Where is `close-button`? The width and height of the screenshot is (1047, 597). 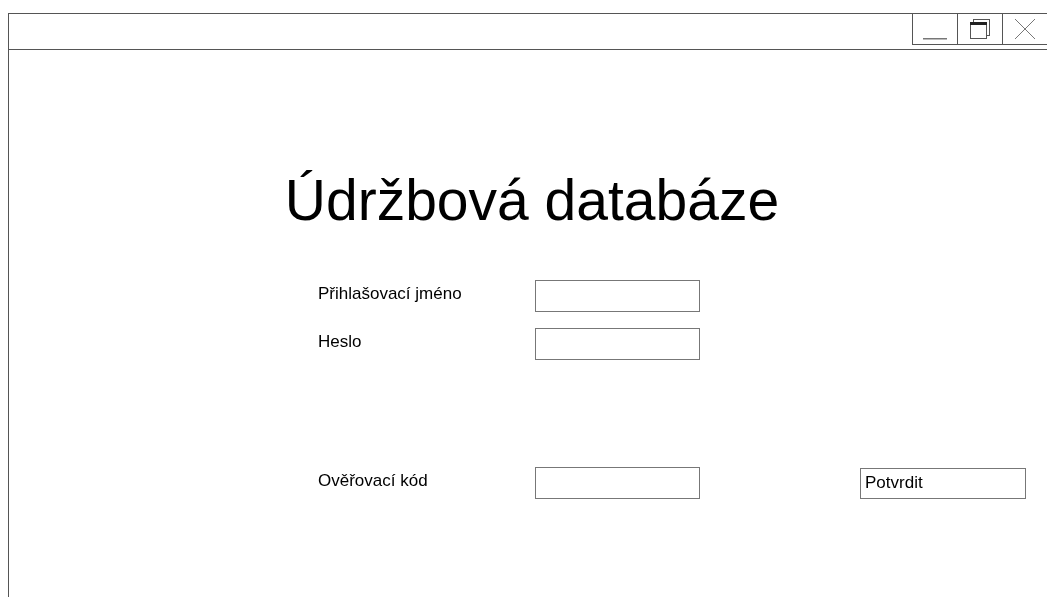 close-button is located at coordinates (1024, 29).